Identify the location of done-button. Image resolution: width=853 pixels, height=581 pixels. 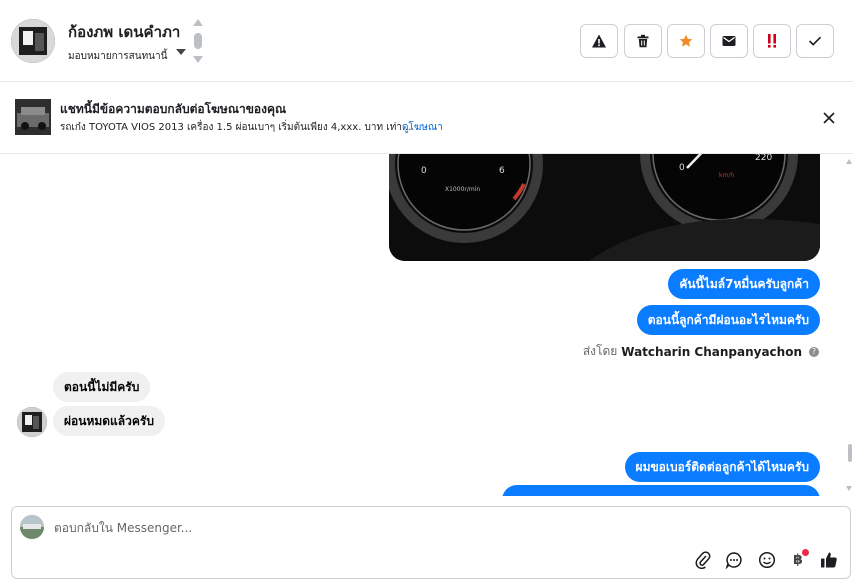
(815, 41).